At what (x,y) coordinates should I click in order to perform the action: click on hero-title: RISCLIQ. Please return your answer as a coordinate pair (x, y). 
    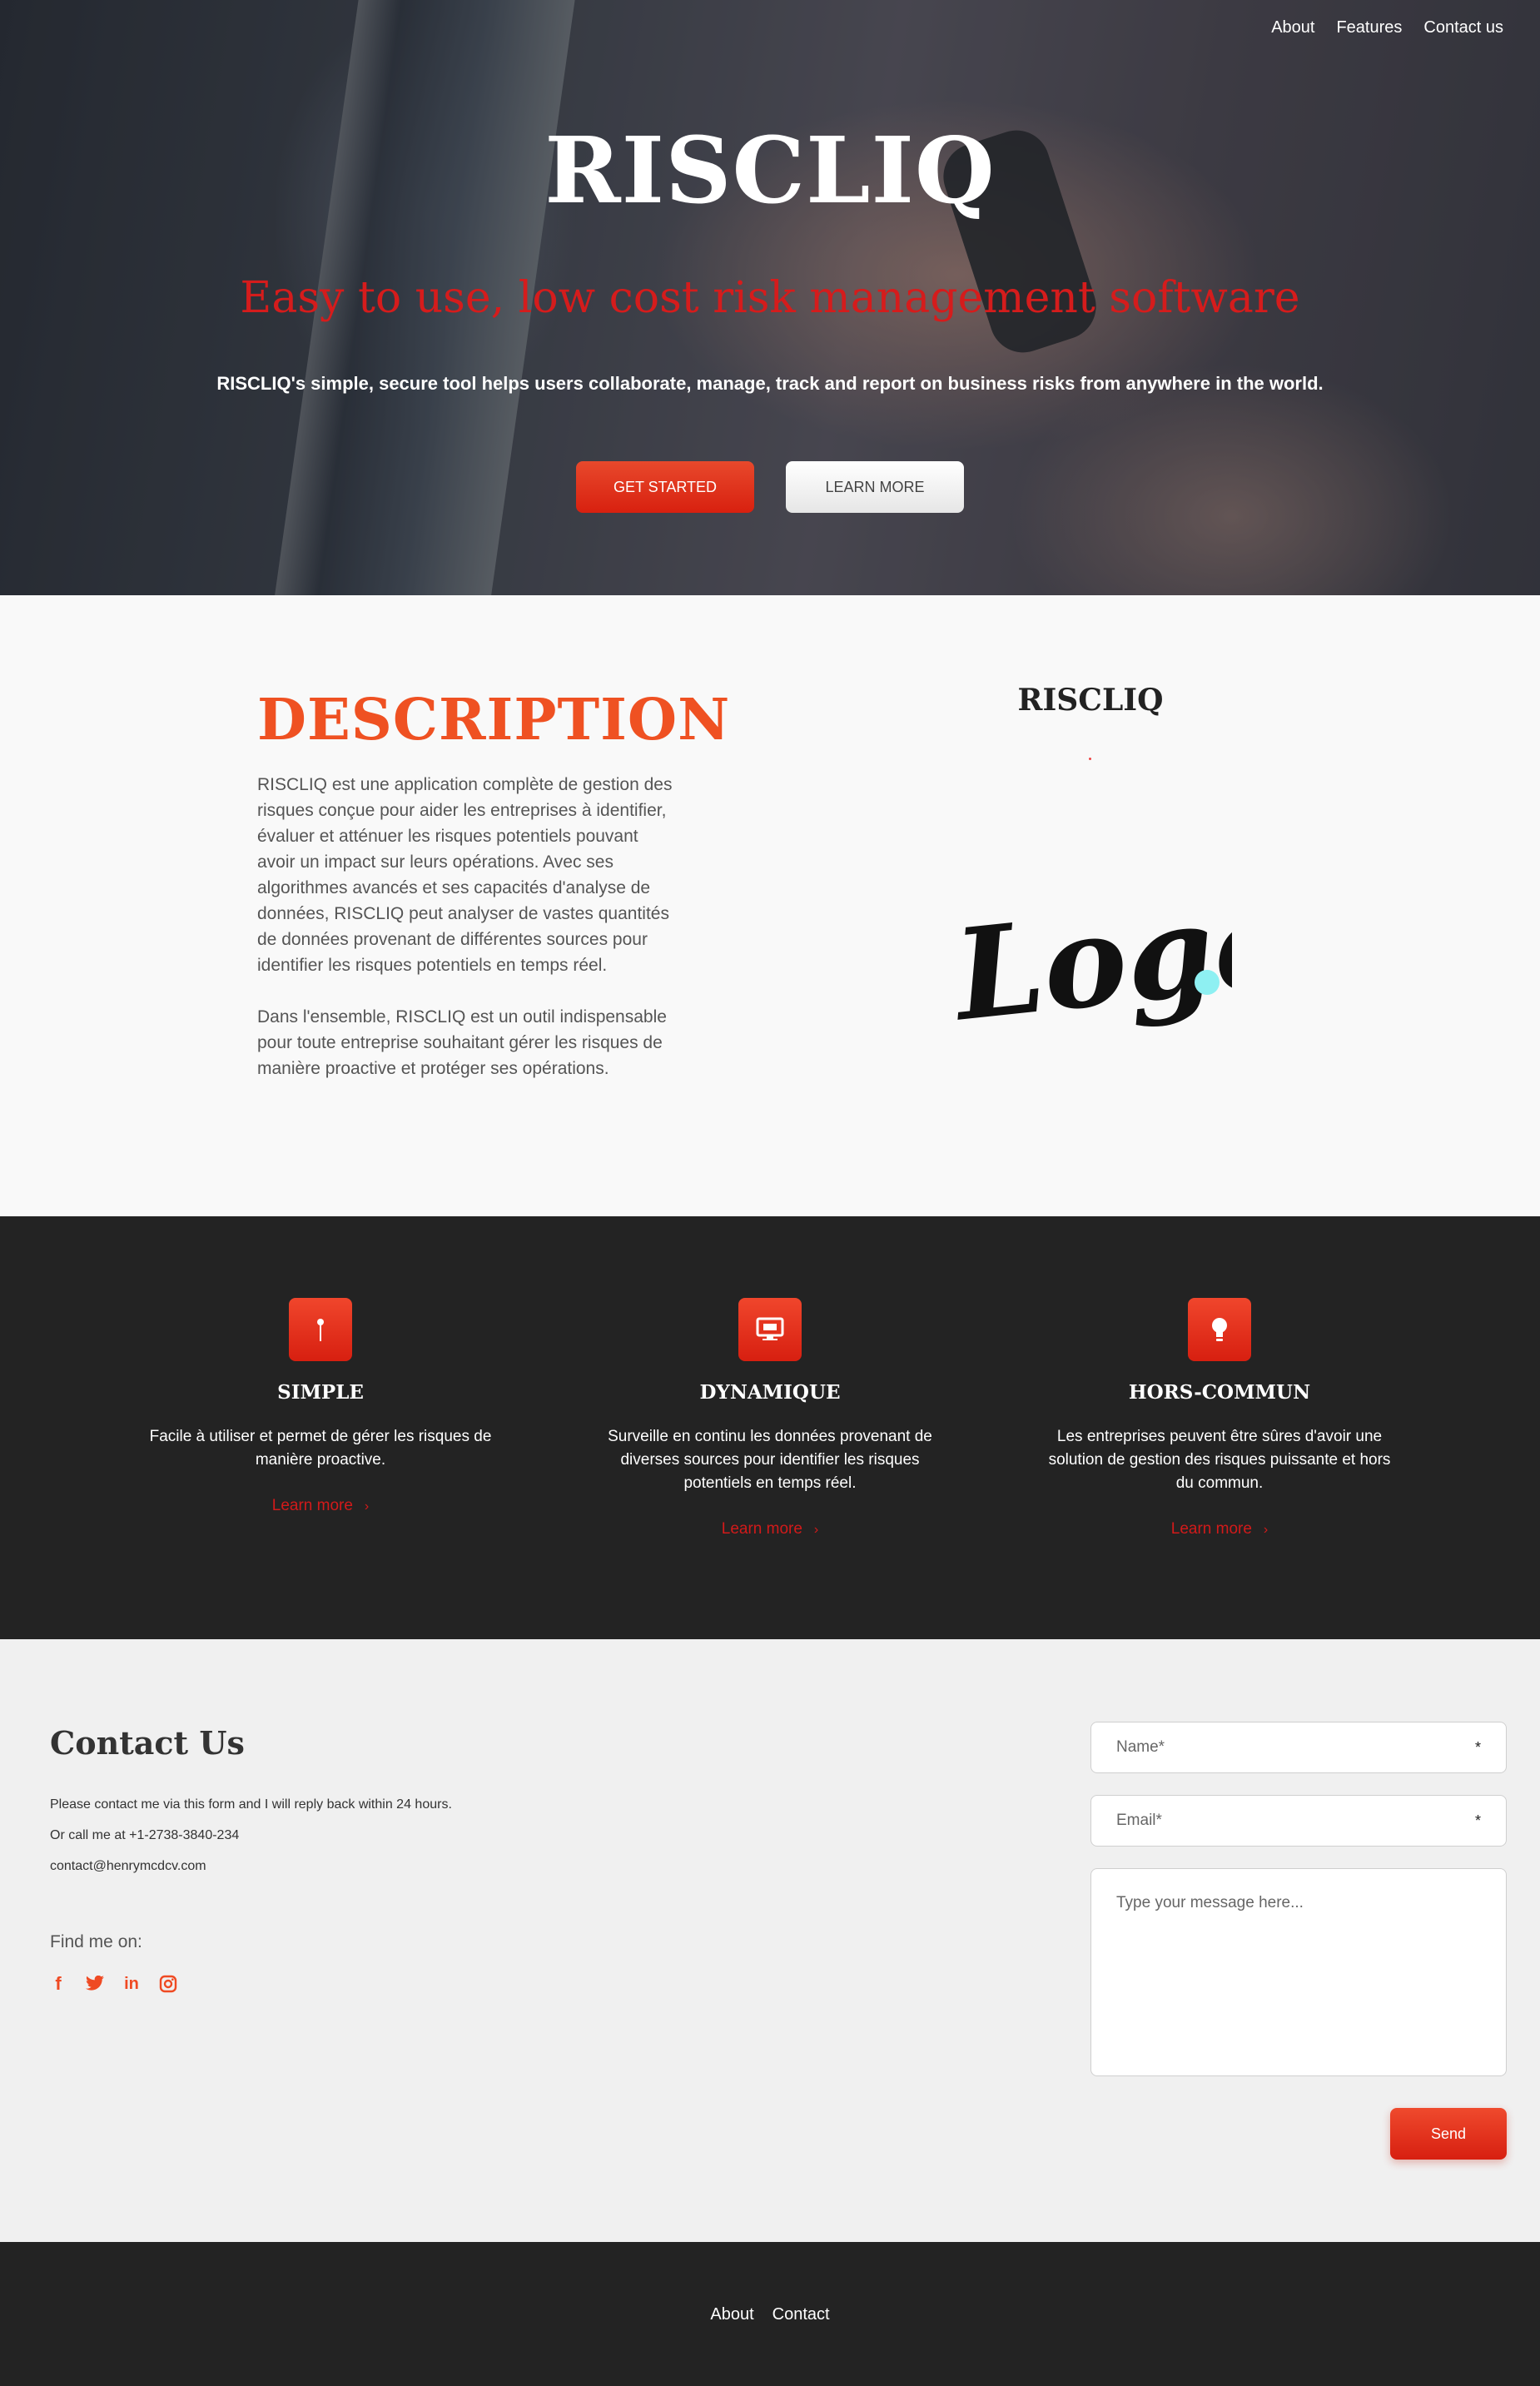
    Looking at the image, I should click on (770, 170).